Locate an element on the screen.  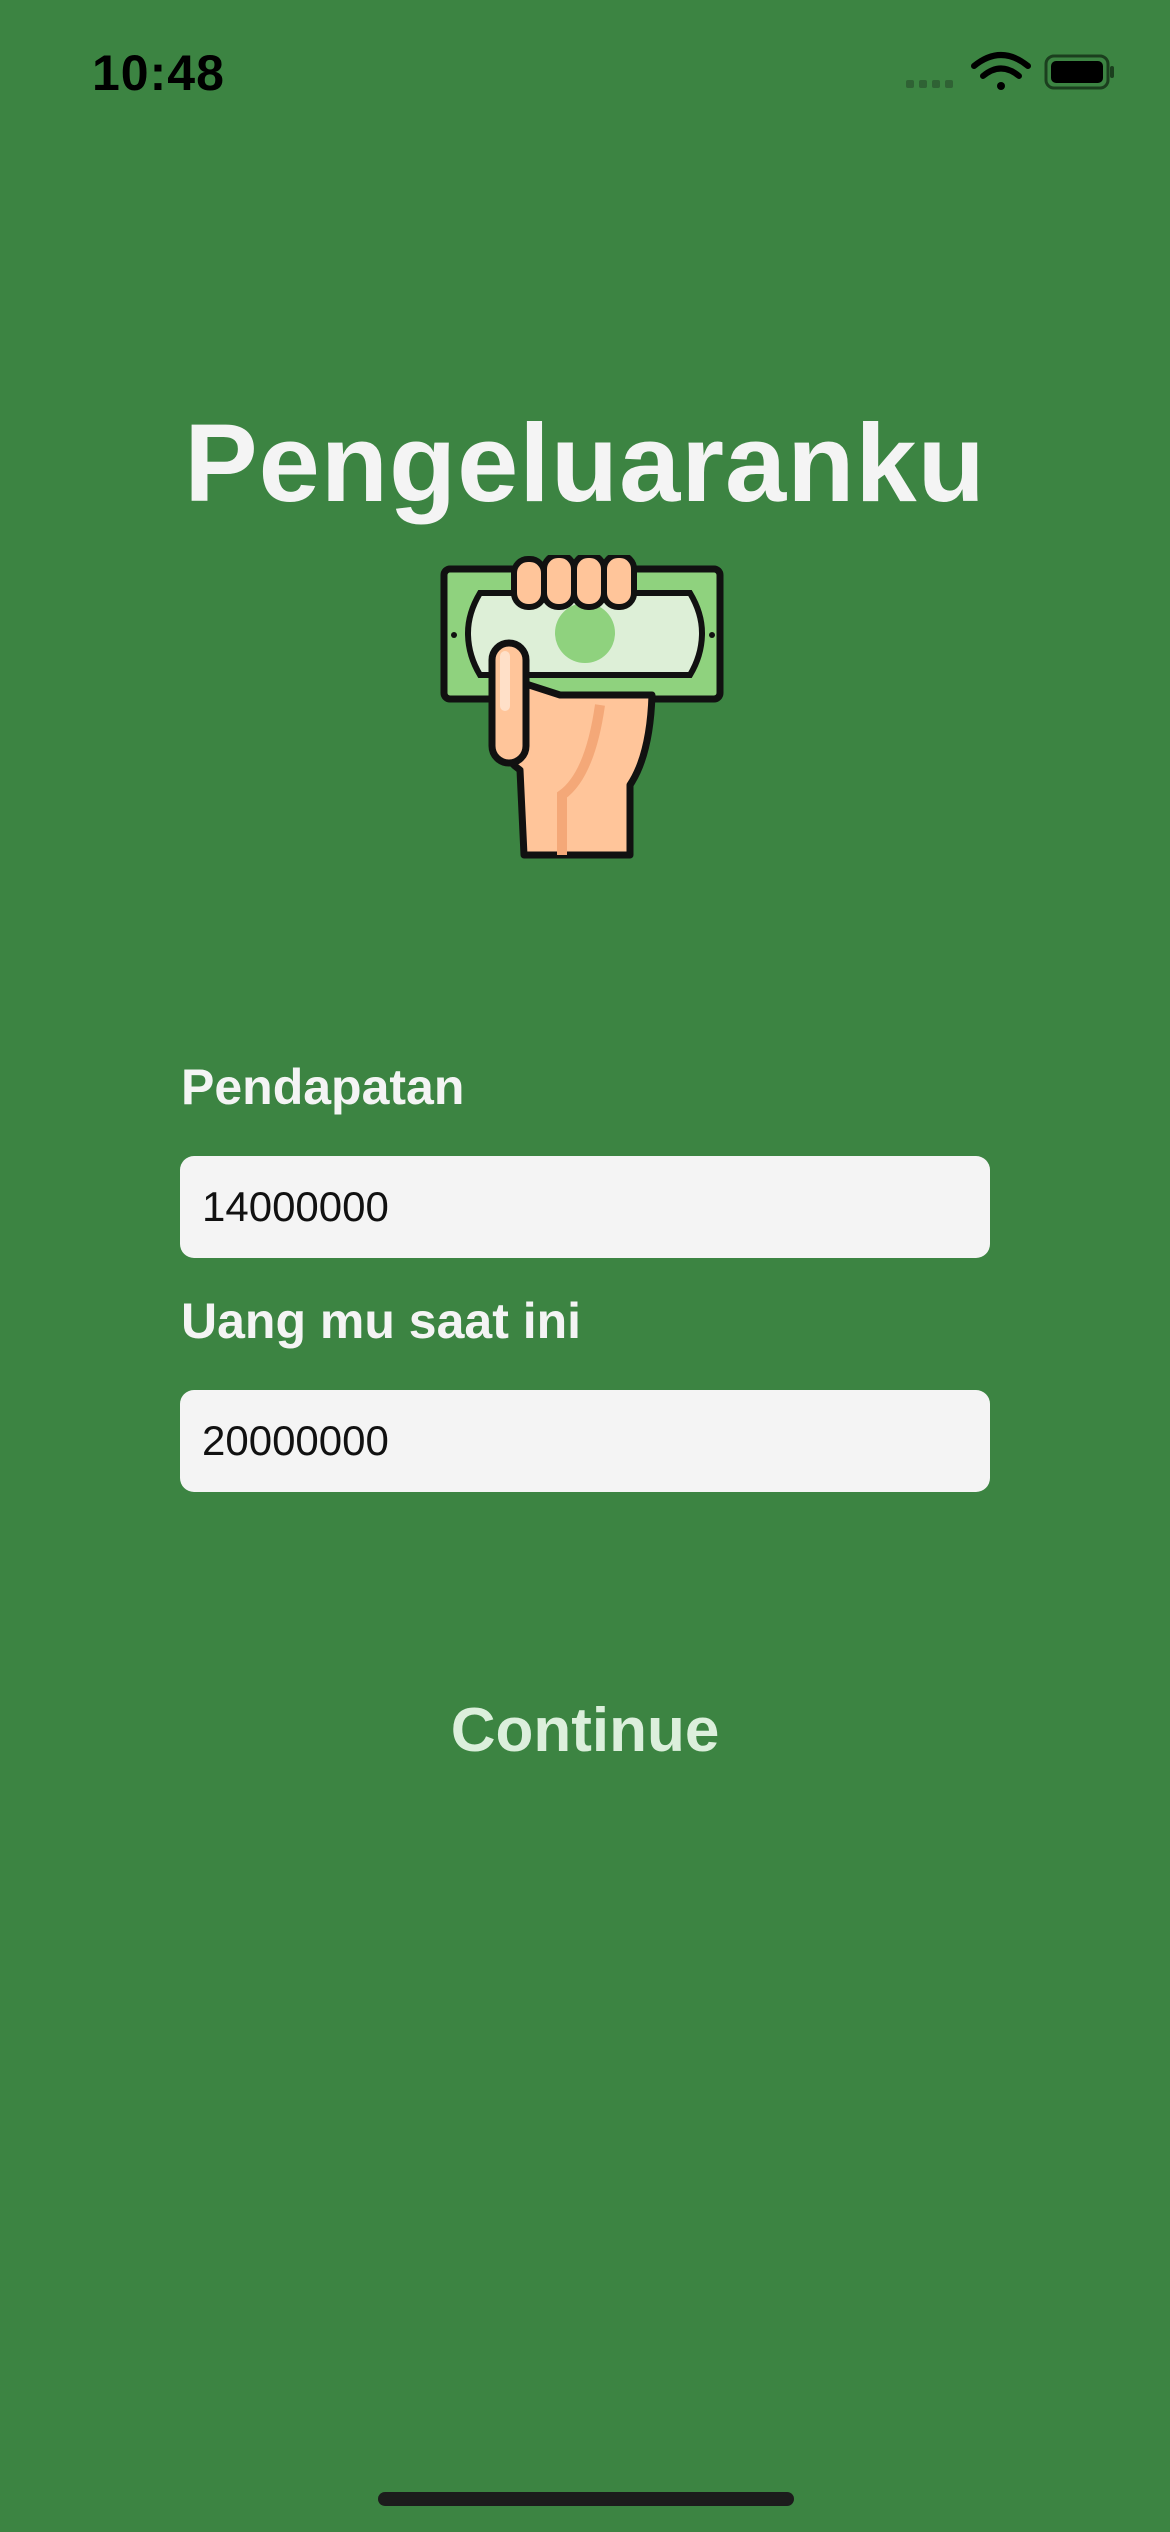
current-money-field is located at coordinates (585, 1441).